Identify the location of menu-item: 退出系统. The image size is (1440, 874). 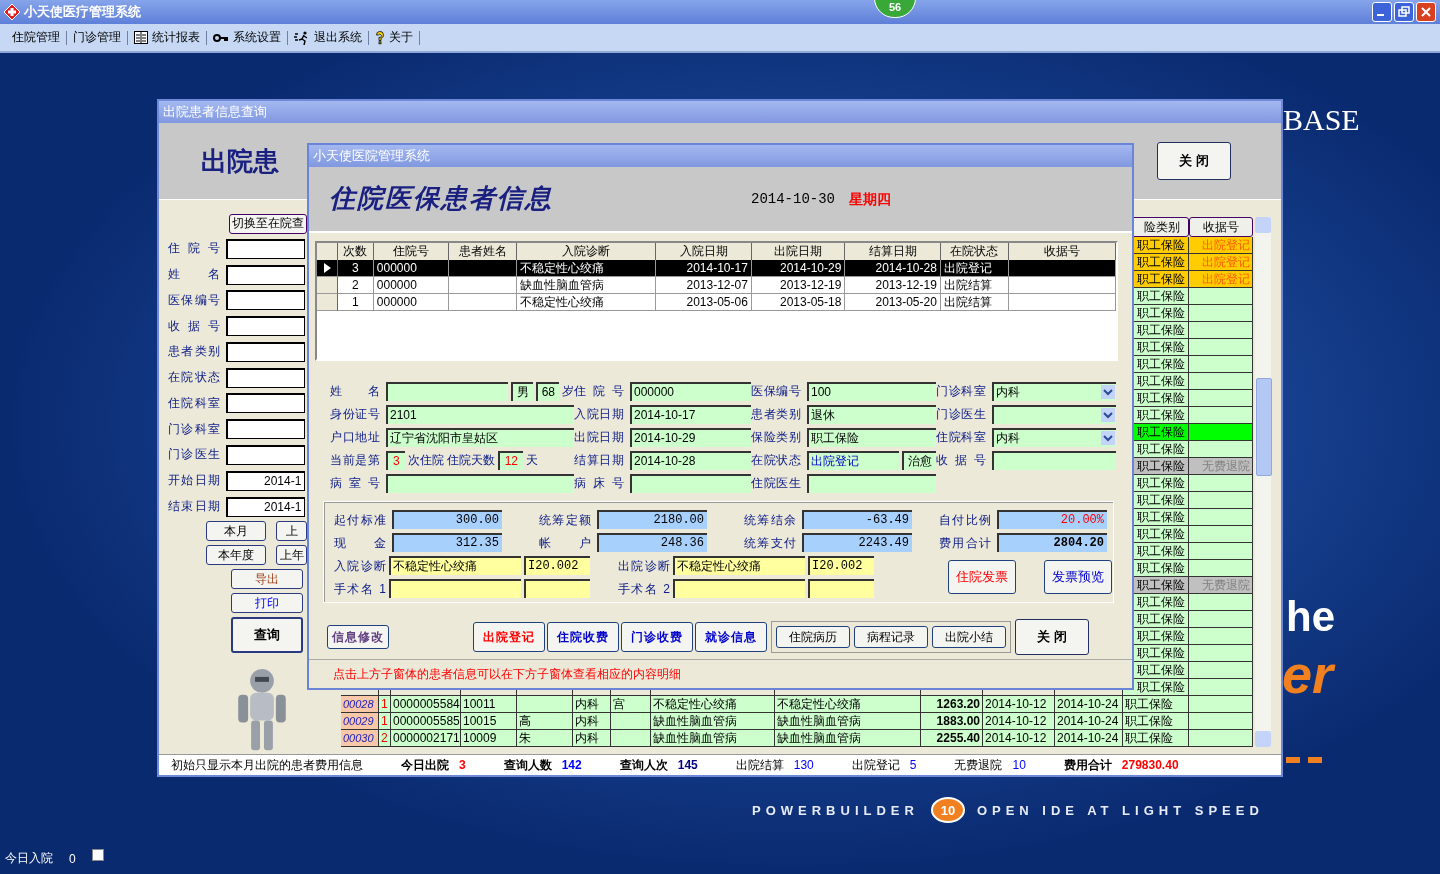
(328, 37).